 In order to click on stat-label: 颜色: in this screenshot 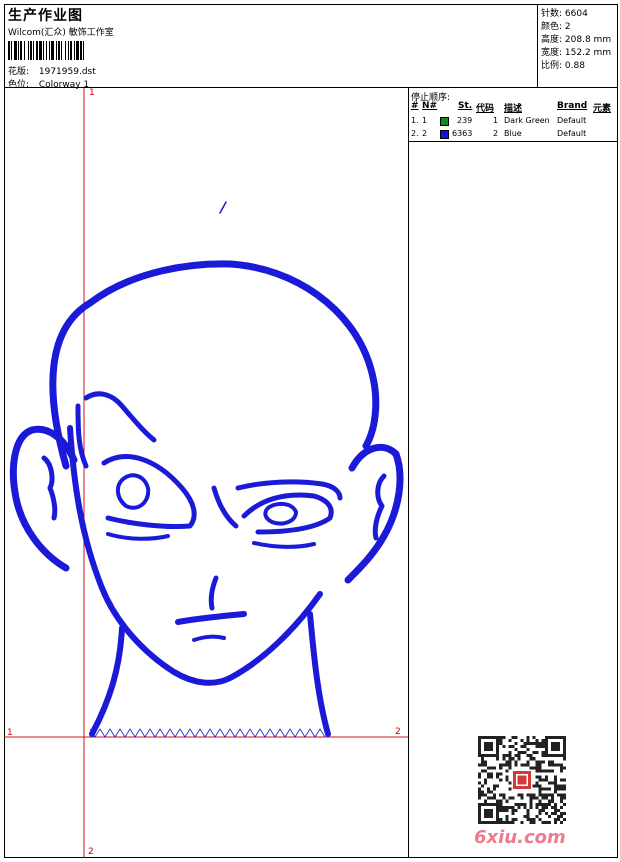, I will do `click(552, 27)`.